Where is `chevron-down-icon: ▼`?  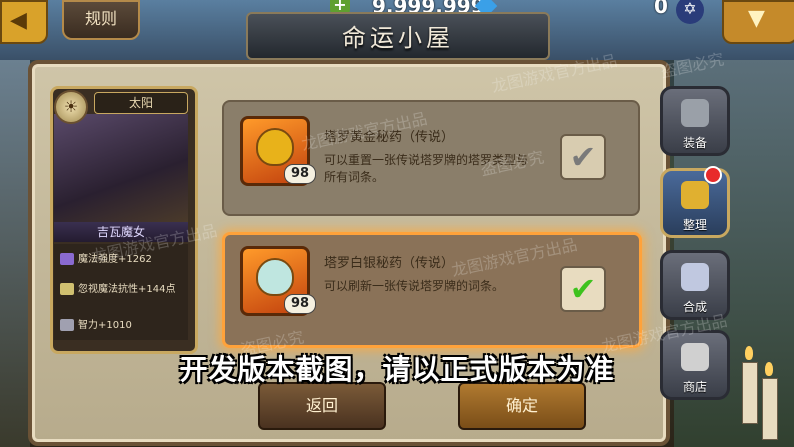 chevron-down-icon: ▼ is located at coordinates (756, 18).